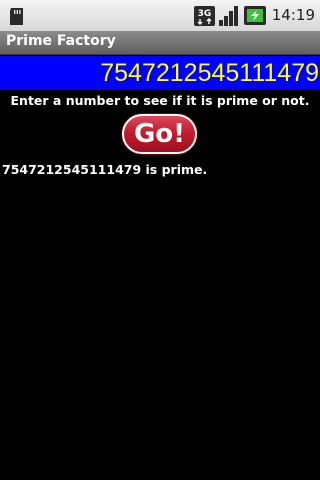 This screenshot has height=480, width=320. I want to click on sd-card-icon, so click(16, 16).